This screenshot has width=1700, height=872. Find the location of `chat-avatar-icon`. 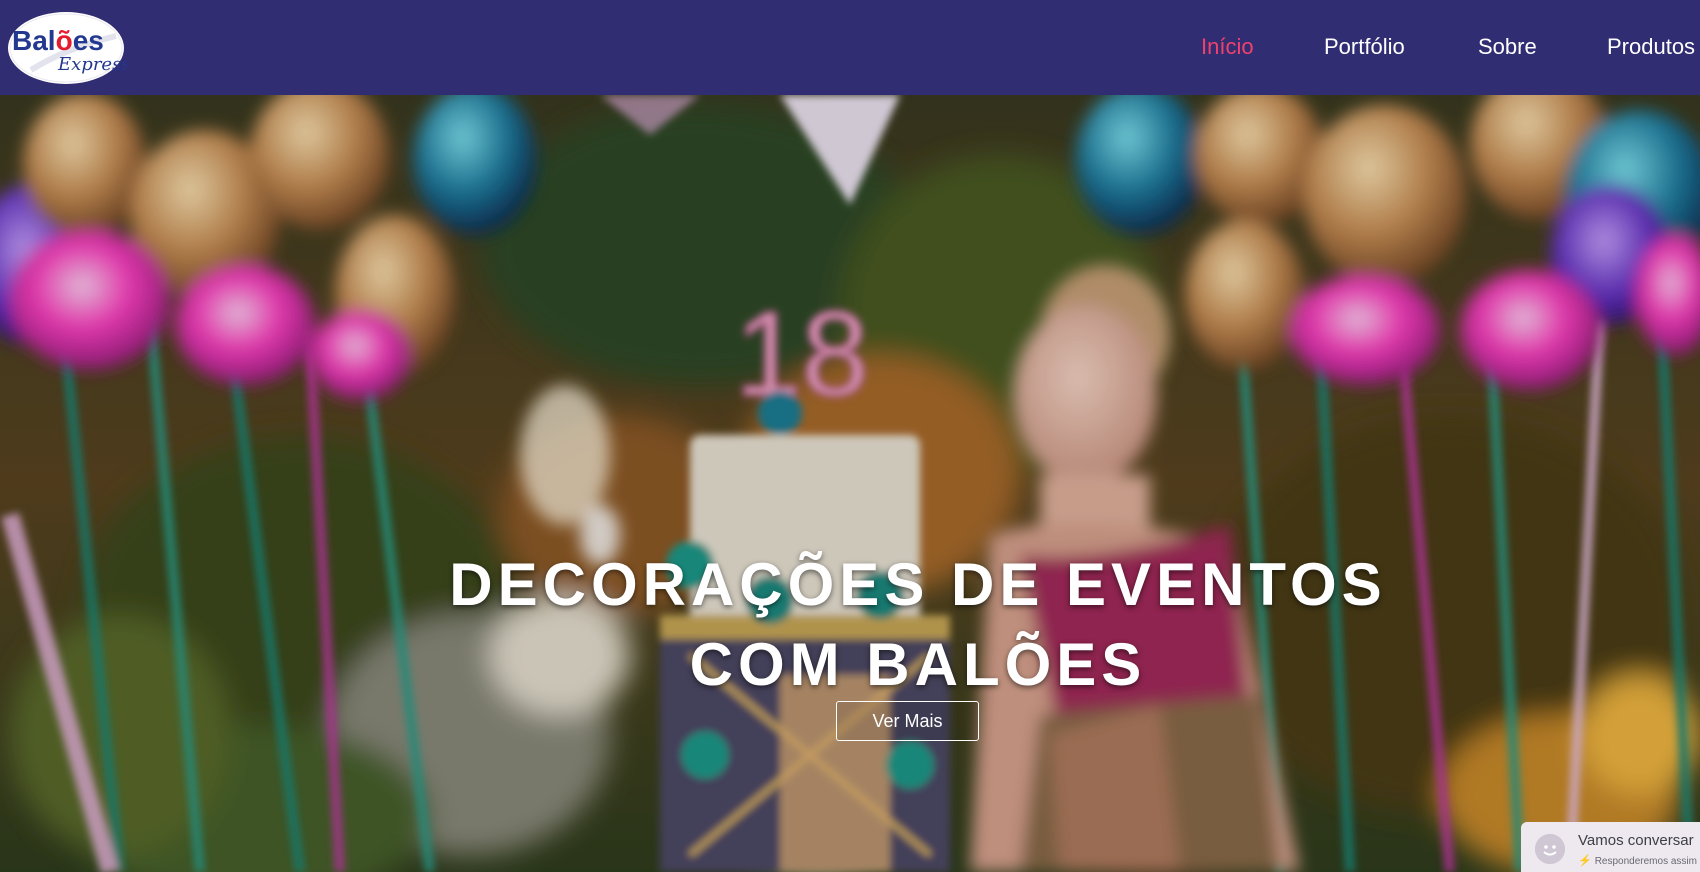

chat-avatar-icon is located at coordinates (1550, 849).